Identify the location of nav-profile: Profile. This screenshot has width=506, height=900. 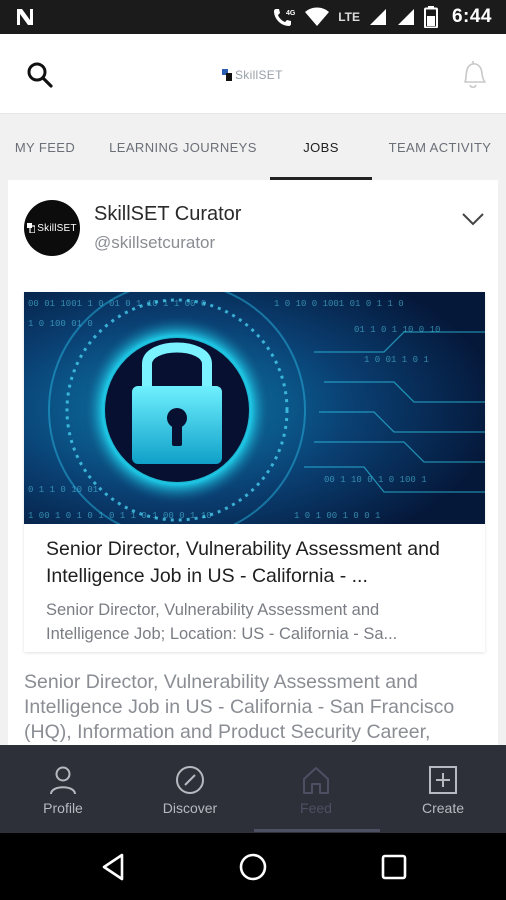
(63, 789).